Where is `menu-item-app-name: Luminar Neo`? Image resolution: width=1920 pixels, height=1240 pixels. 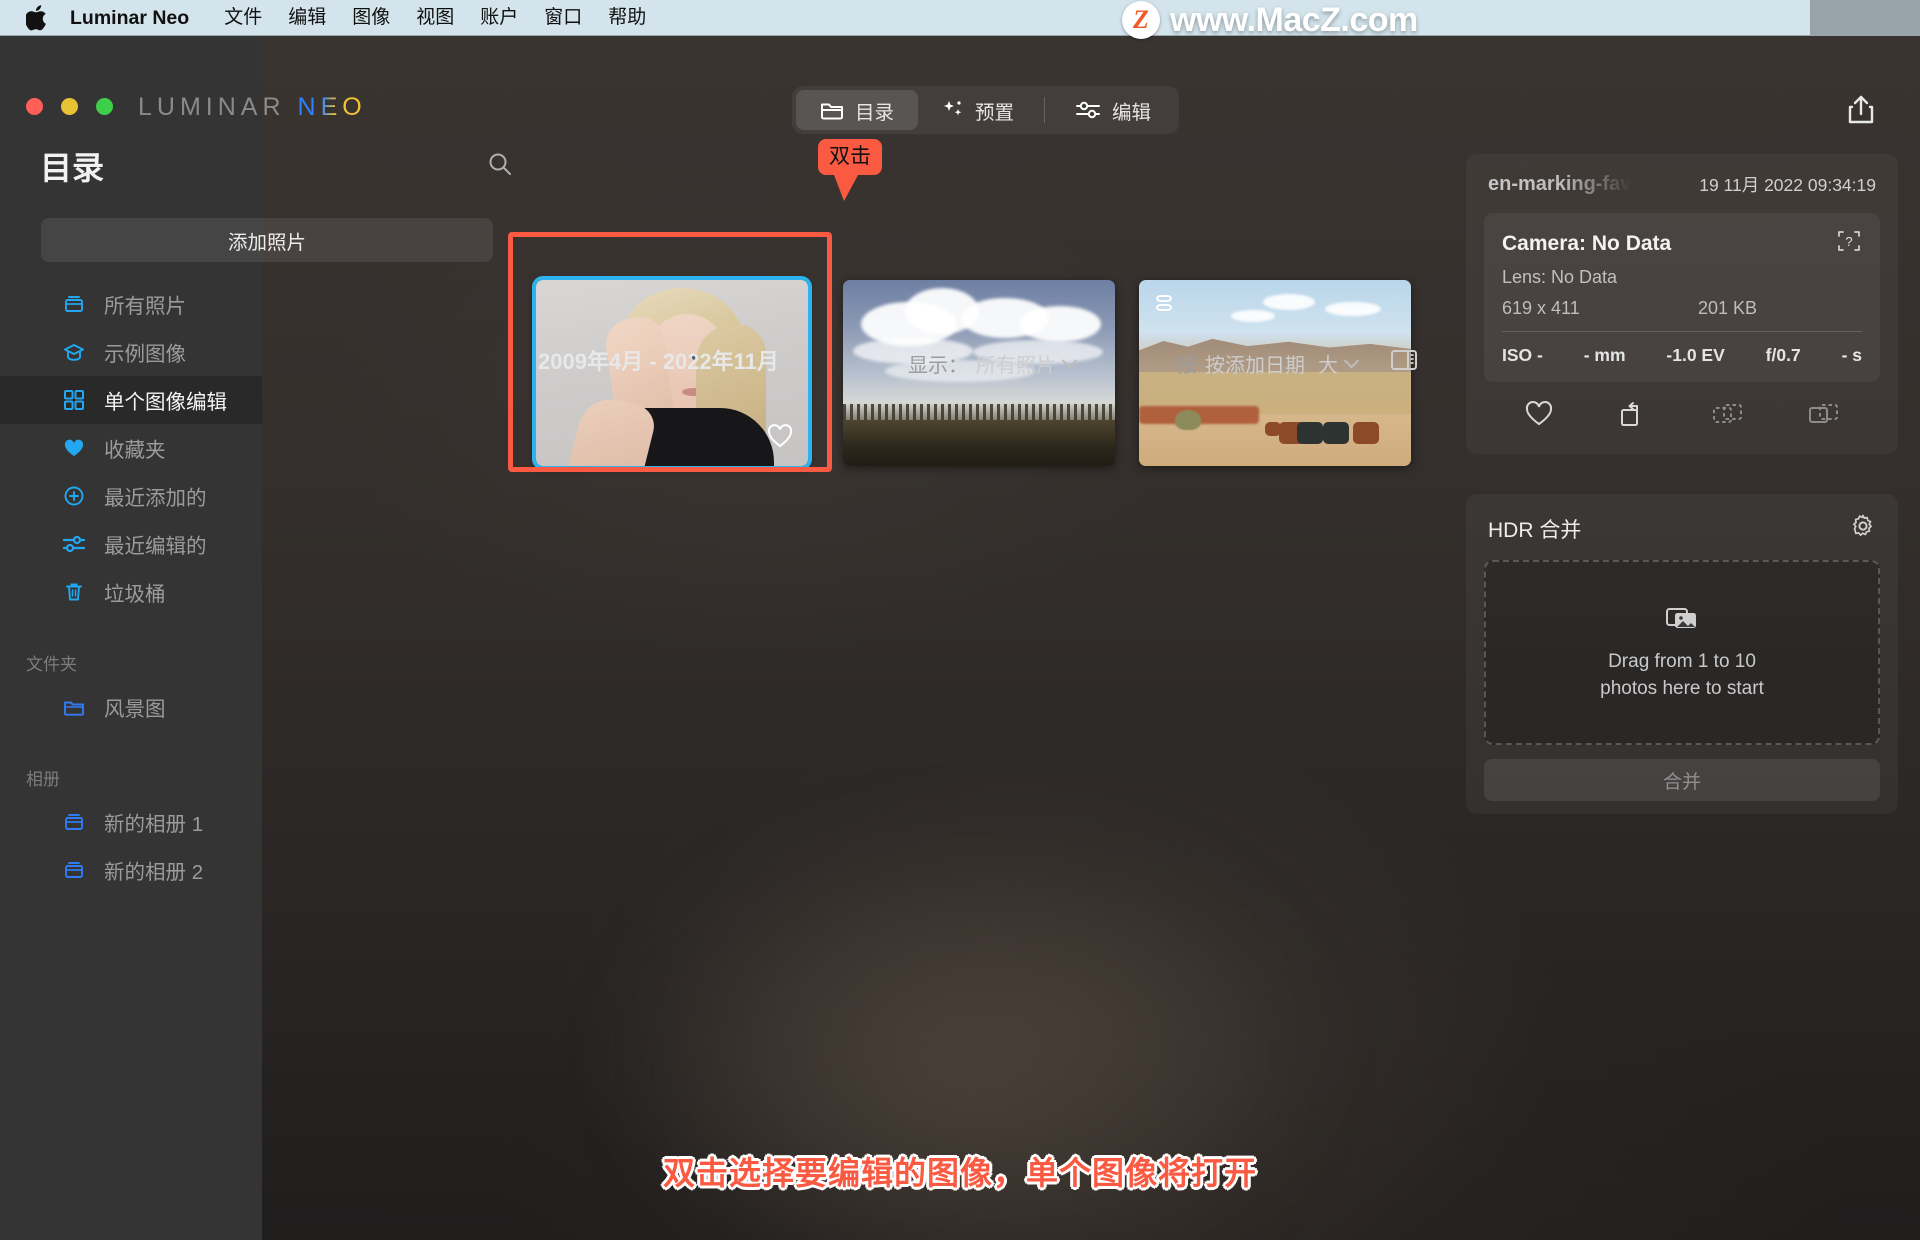
menu-item-app-name: Luminar Neo is located at coordinates (140, 18).